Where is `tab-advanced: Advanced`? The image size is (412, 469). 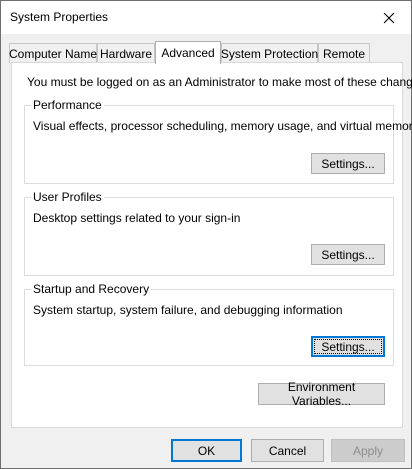 tab-advanced: Advanced is located at coordinates (188, 52).